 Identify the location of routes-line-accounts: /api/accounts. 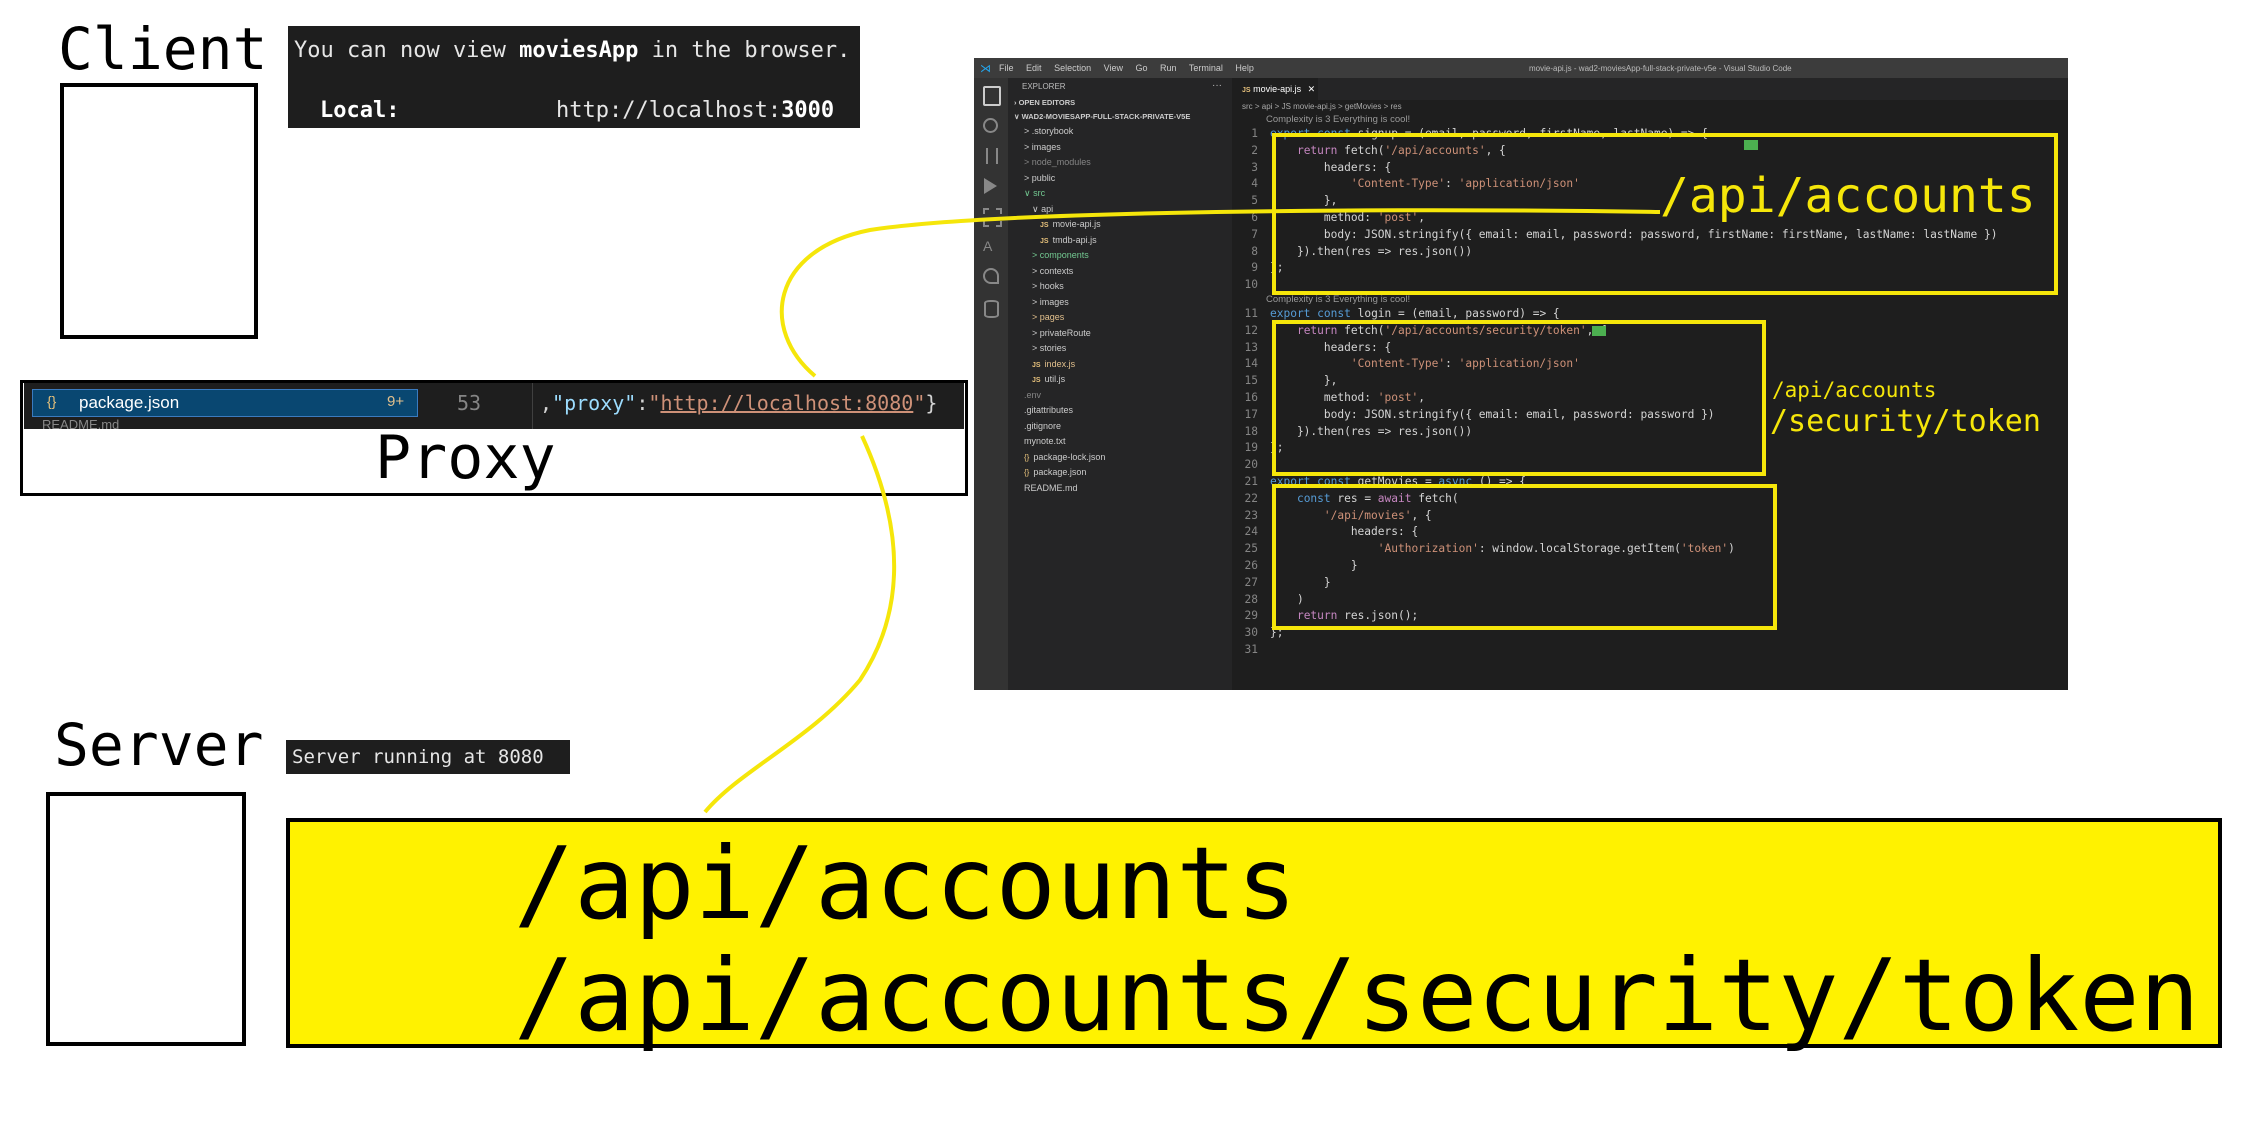
(905, 883).